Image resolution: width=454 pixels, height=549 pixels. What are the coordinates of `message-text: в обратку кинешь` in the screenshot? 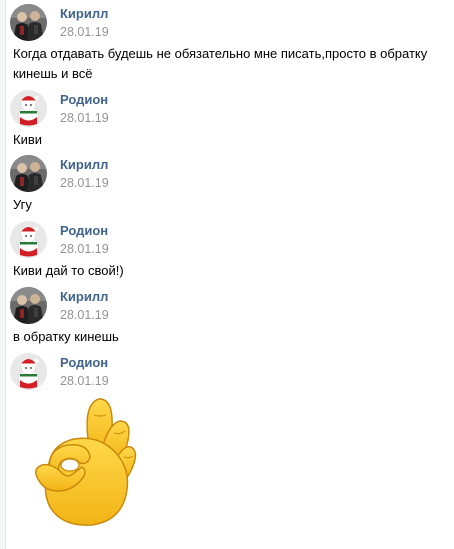 It's located at (66, 336).